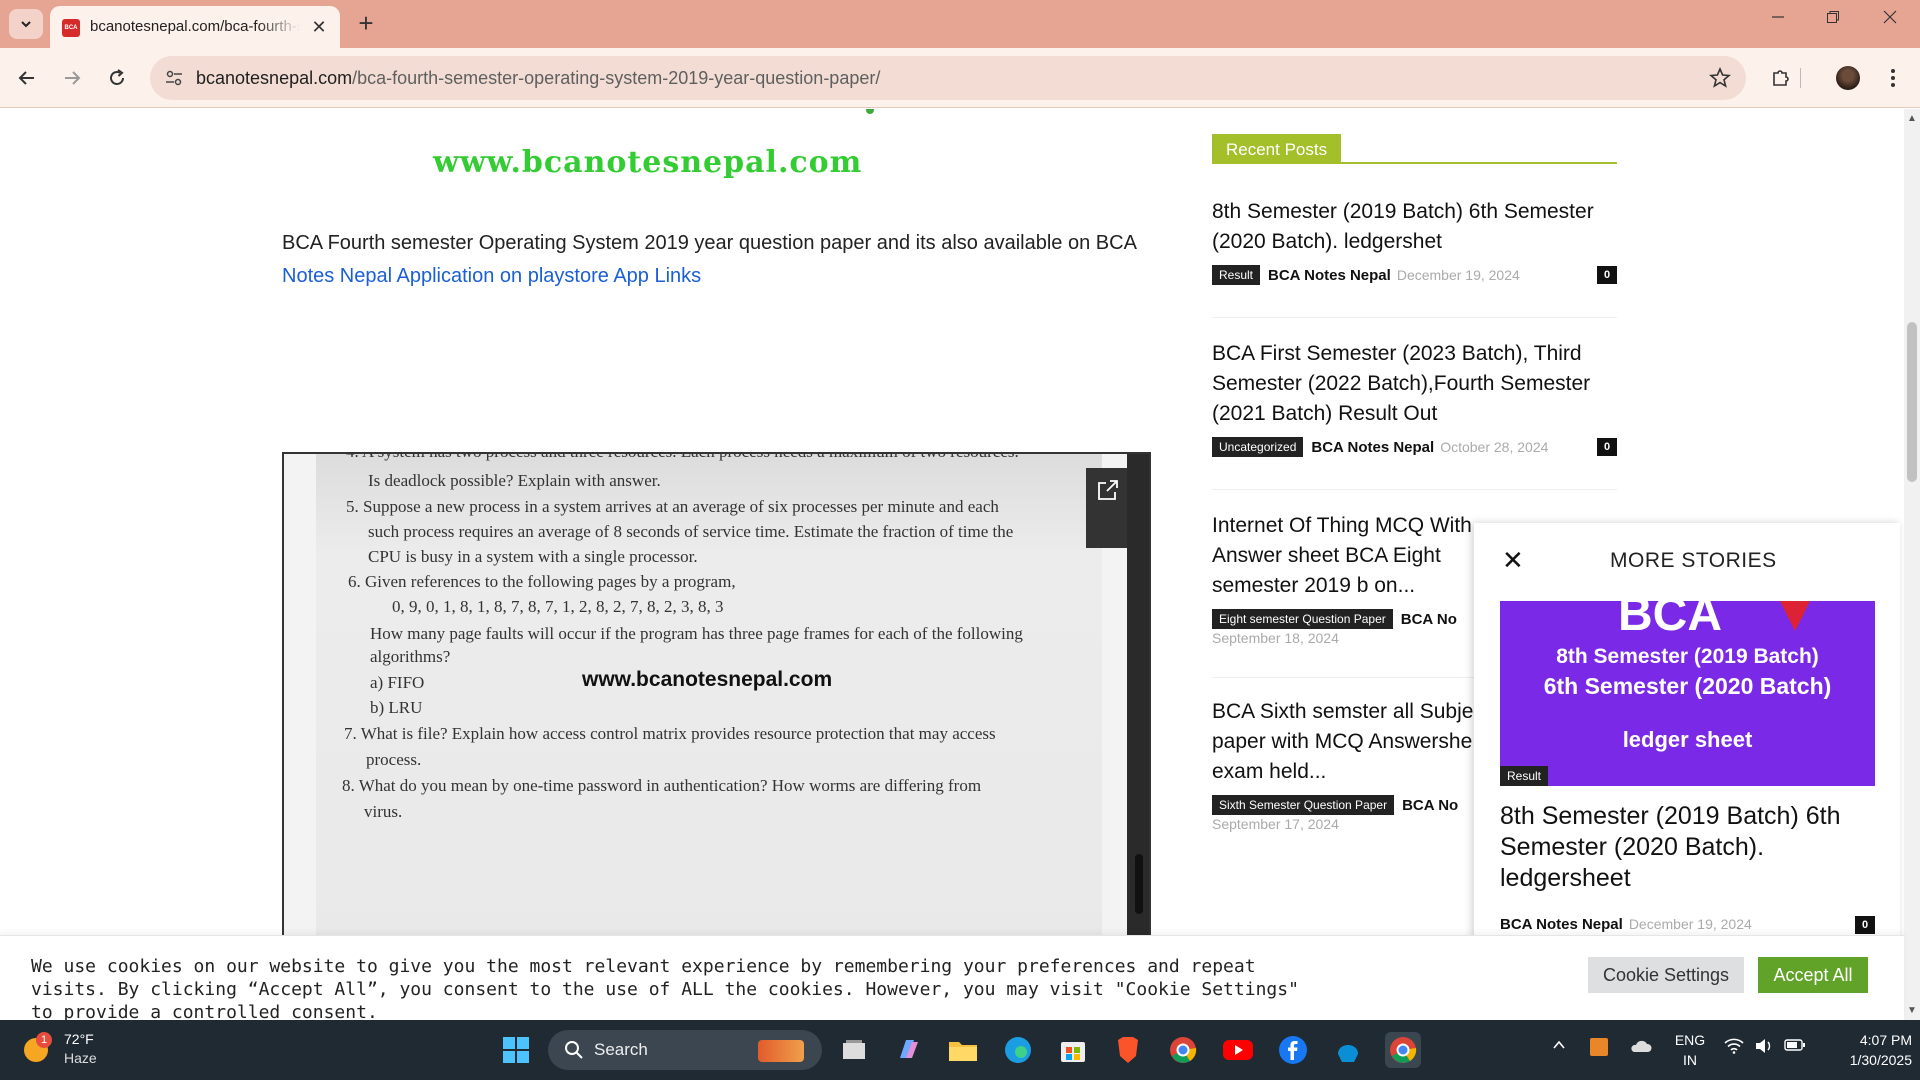  Describe the element at coordinates (1599, 1047) in the screenshot. I see `tray-app-icon` at that location.